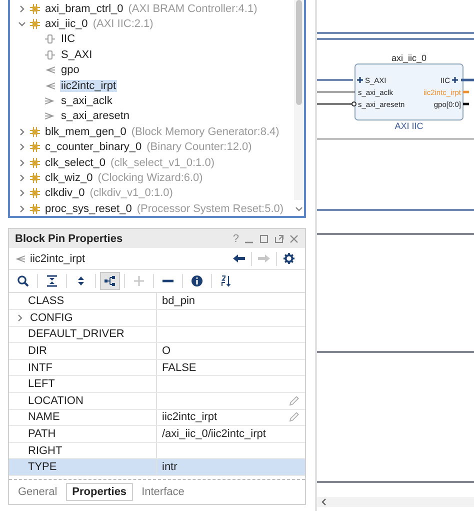 The width and height of the screenshot is (474, 511). What do you see at coordinates (157, 401) in the screenshot?
I see `property-row: LOCATION` at bounding box center [157, 401].